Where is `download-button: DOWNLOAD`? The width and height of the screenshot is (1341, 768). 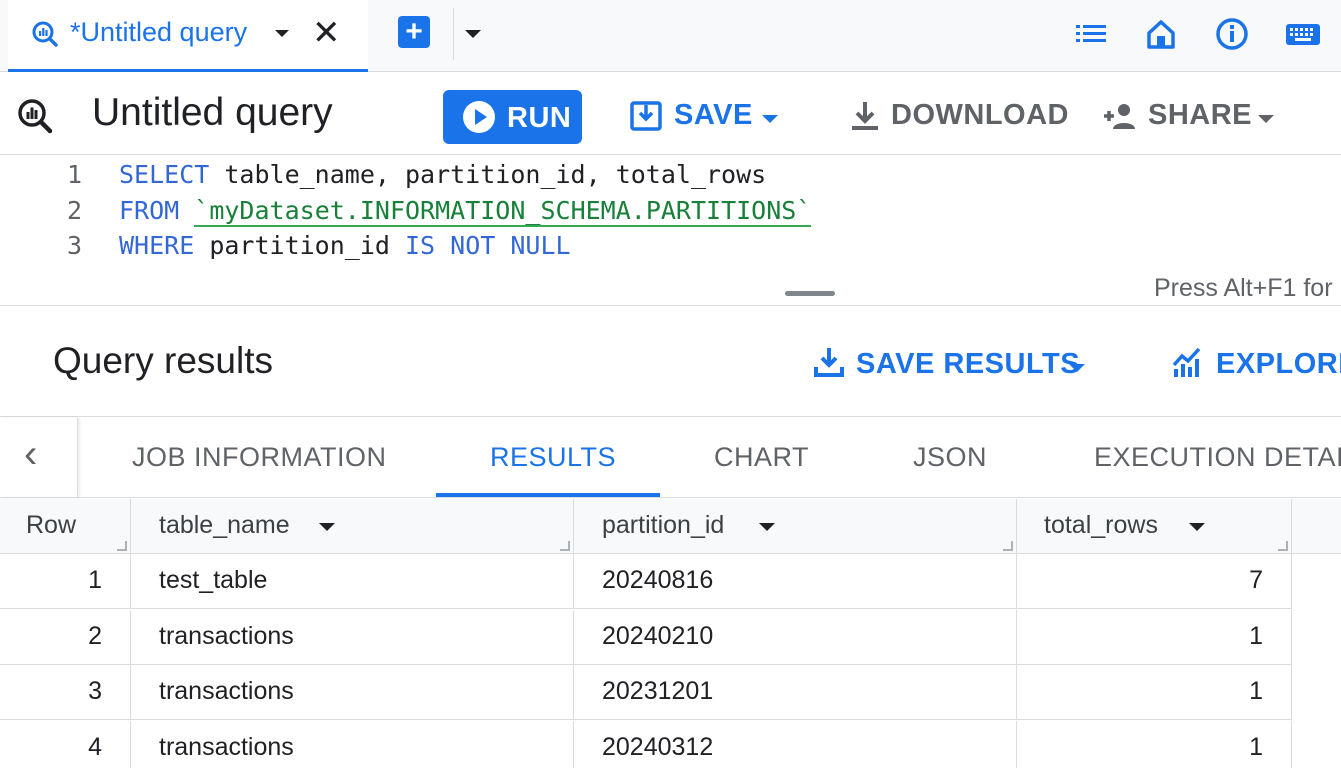 download-button: DOWNLOAD is located at coordinates (980, 115).